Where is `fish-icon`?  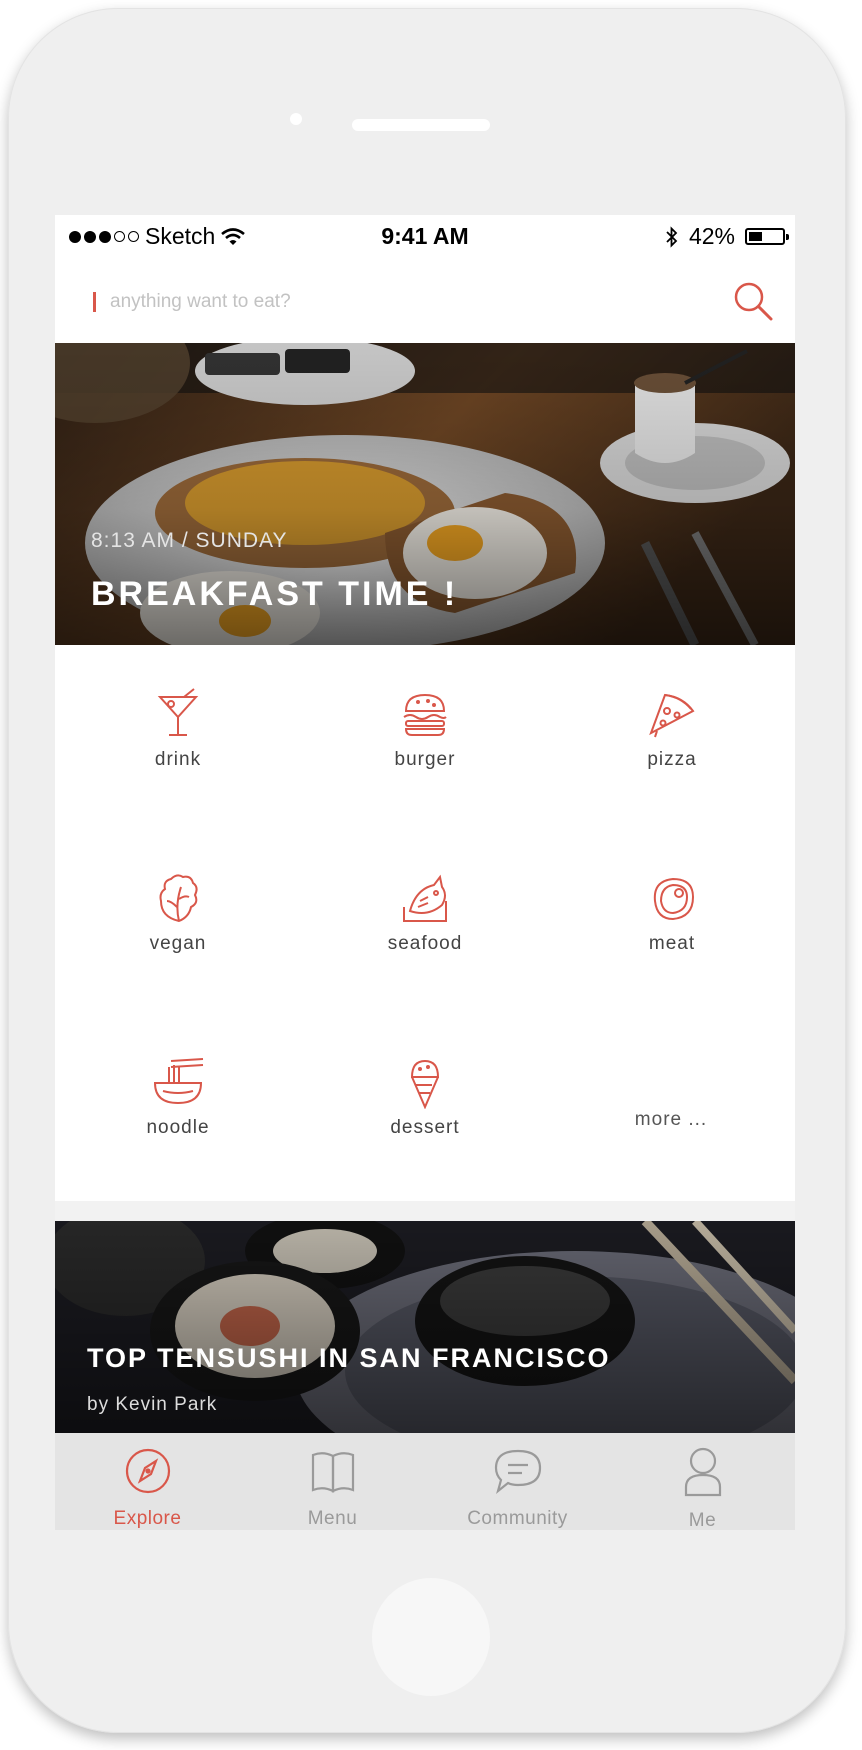 fish-icon is located at coordinates (425, 898).